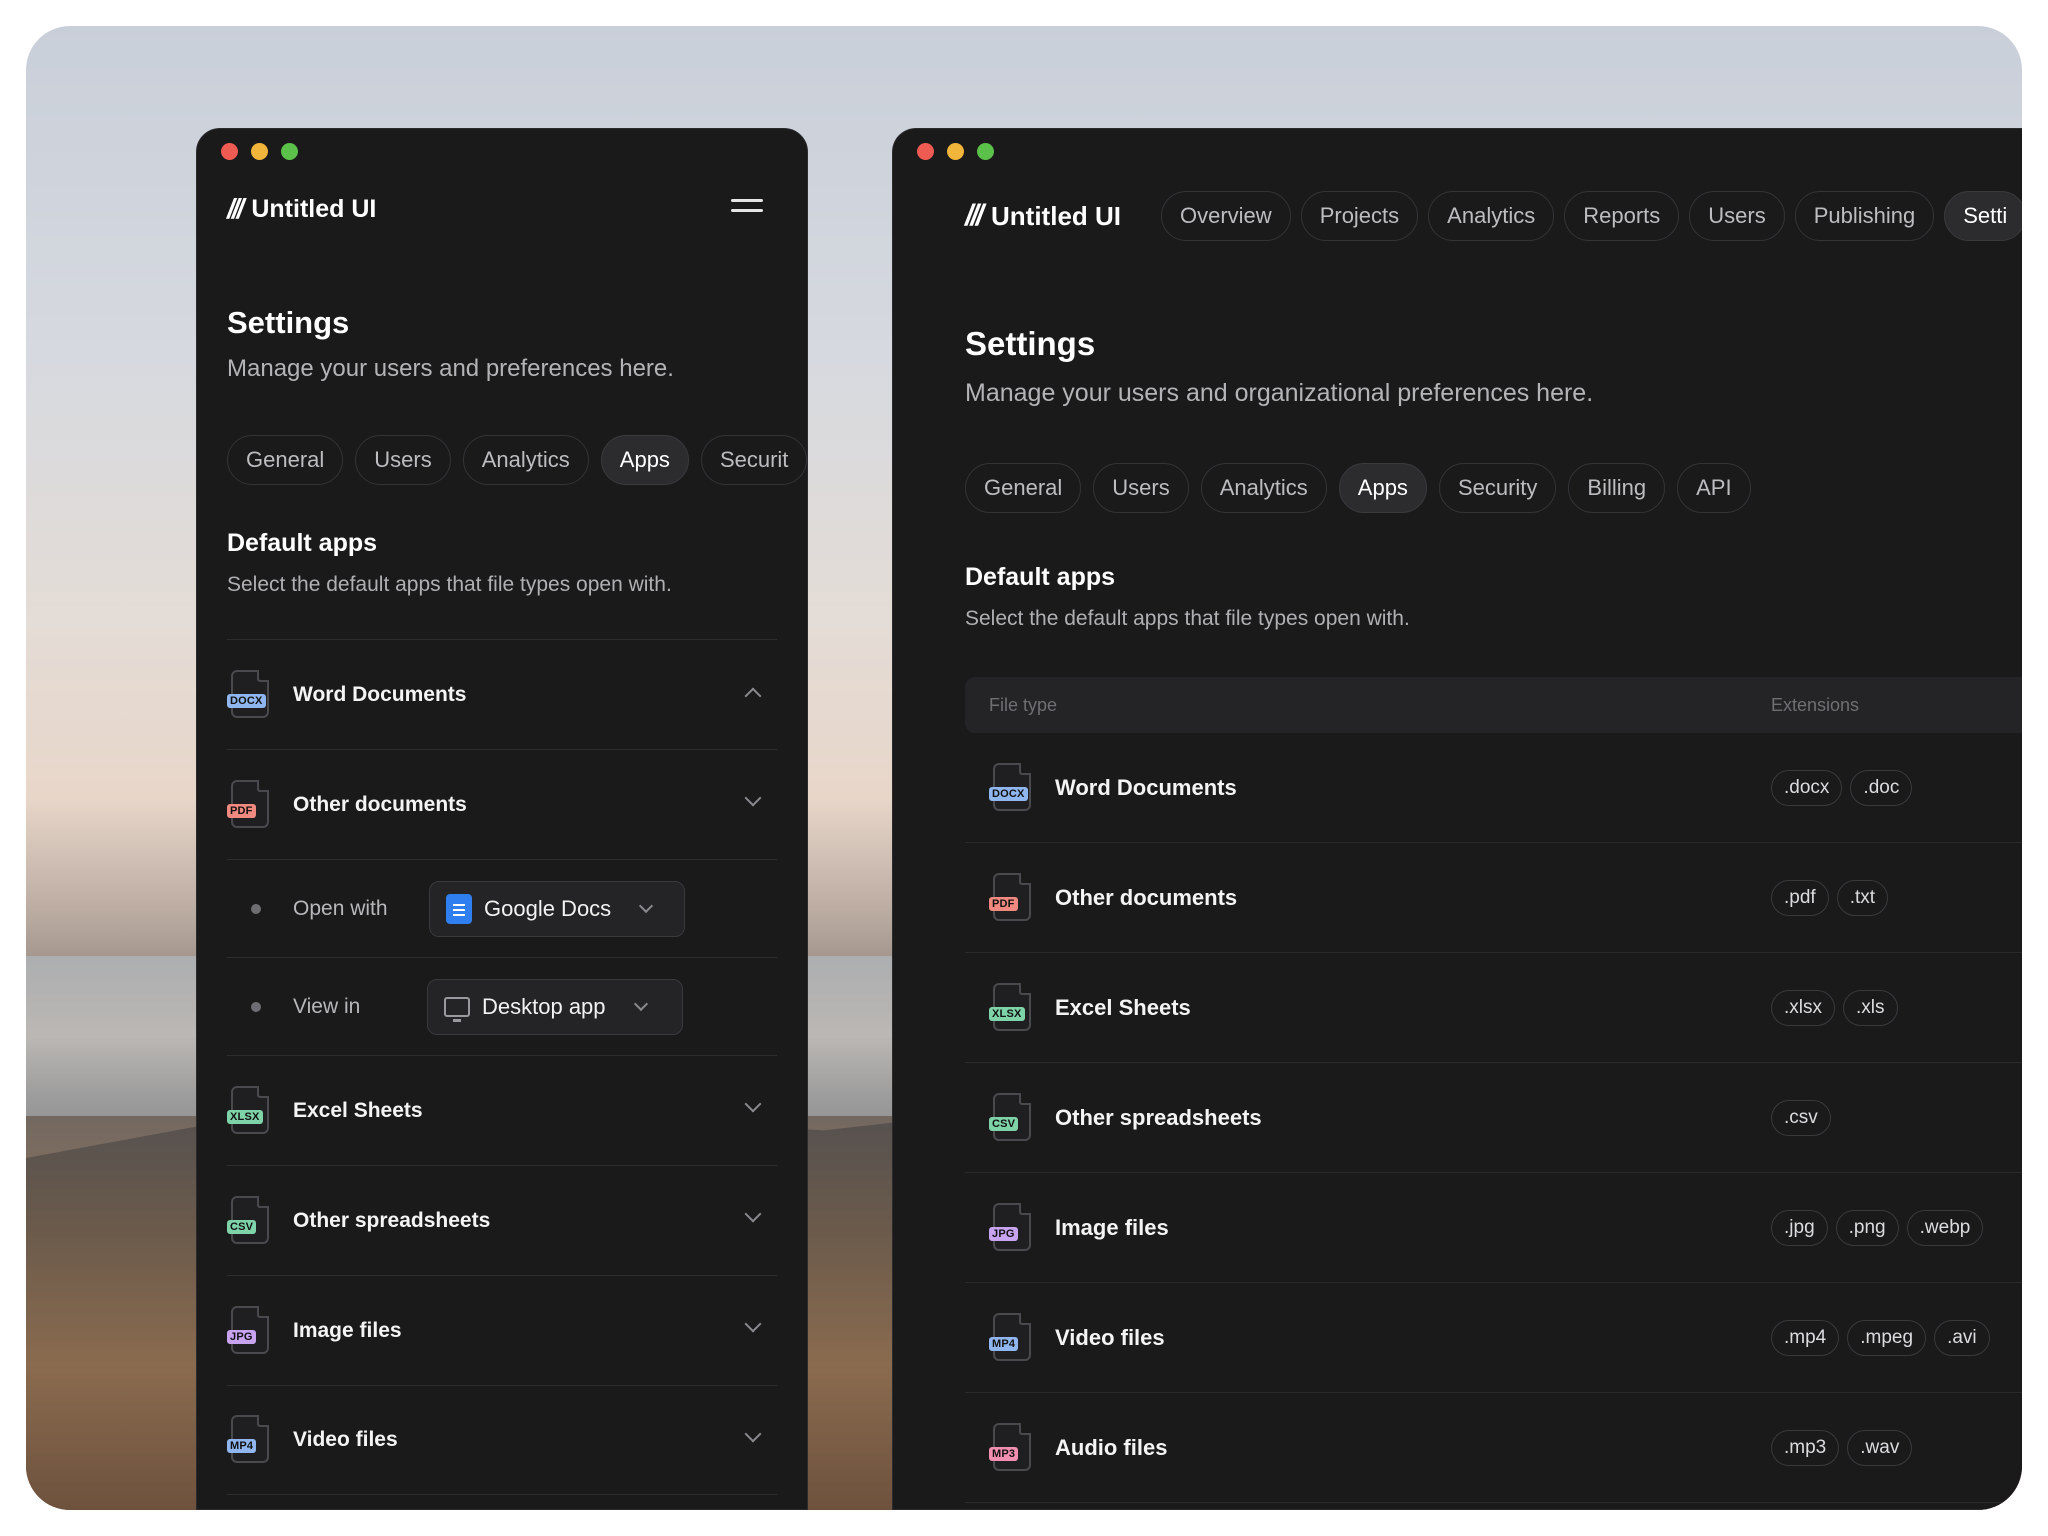 This screenshot has height=1536, width=2048. I want to click on file-type-name: Other documents, so click(1146, 897).